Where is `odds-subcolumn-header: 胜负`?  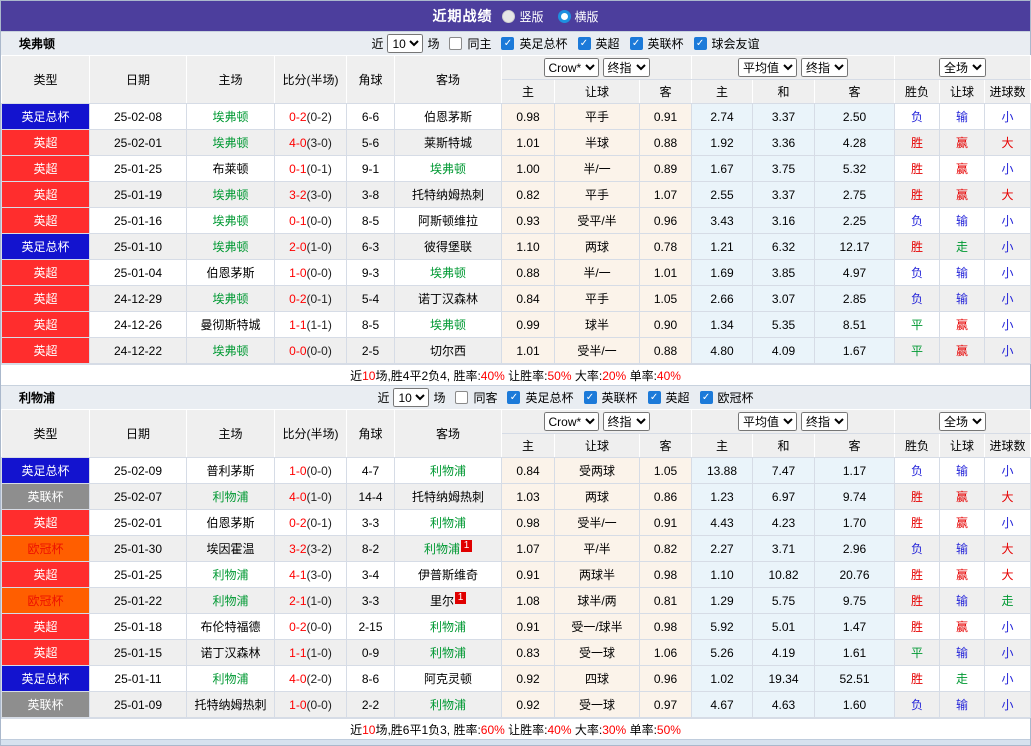
odds-subcolumn-header: 胜负 is located at coordinates (917, 445).